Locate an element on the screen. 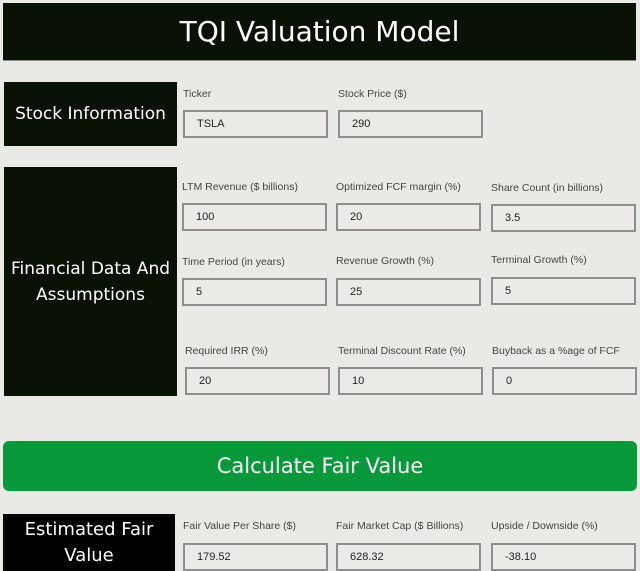 This screenshot has height=571, width=640. buyback-label: Buyback as a %age of FCF is located at coordinates (556, 351).